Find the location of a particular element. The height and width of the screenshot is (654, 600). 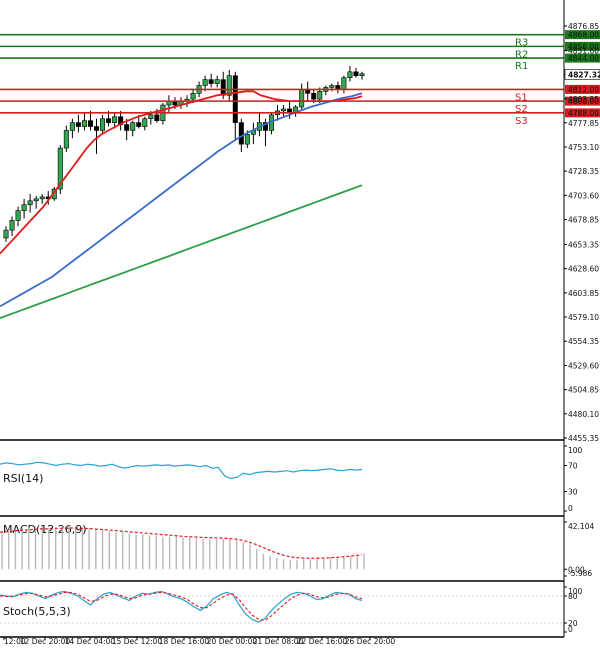

price-tick-label: 4504.85 is located at coordinates (583, 390).